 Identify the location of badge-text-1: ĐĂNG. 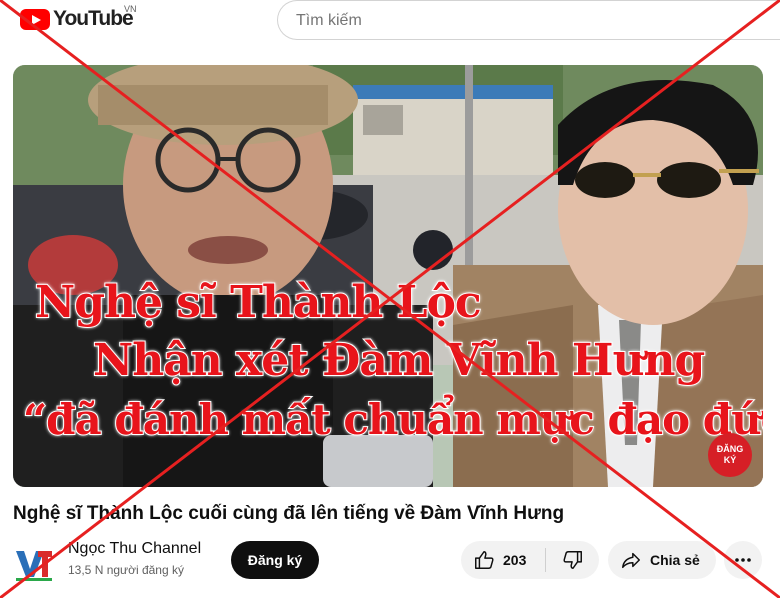
(730, 449).